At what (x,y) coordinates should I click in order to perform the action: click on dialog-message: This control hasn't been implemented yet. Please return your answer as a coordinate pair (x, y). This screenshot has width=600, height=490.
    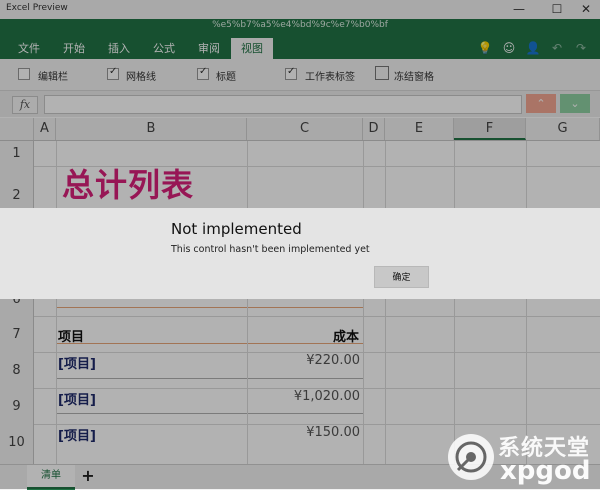
    Looking at the image, I should click on (270, 249).